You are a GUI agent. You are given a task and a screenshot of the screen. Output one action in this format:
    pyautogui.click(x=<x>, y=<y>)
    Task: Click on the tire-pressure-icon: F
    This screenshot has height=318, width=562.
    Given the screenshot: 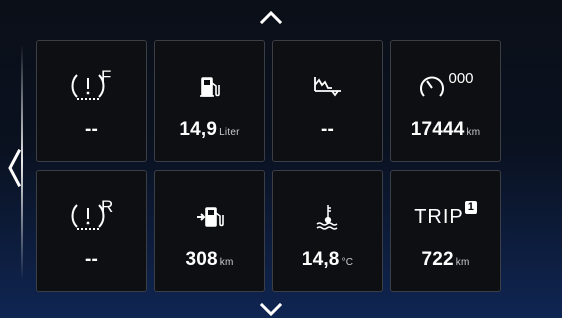 What is the action you would take?
    pyautogui.click(x=91, y=86)
    